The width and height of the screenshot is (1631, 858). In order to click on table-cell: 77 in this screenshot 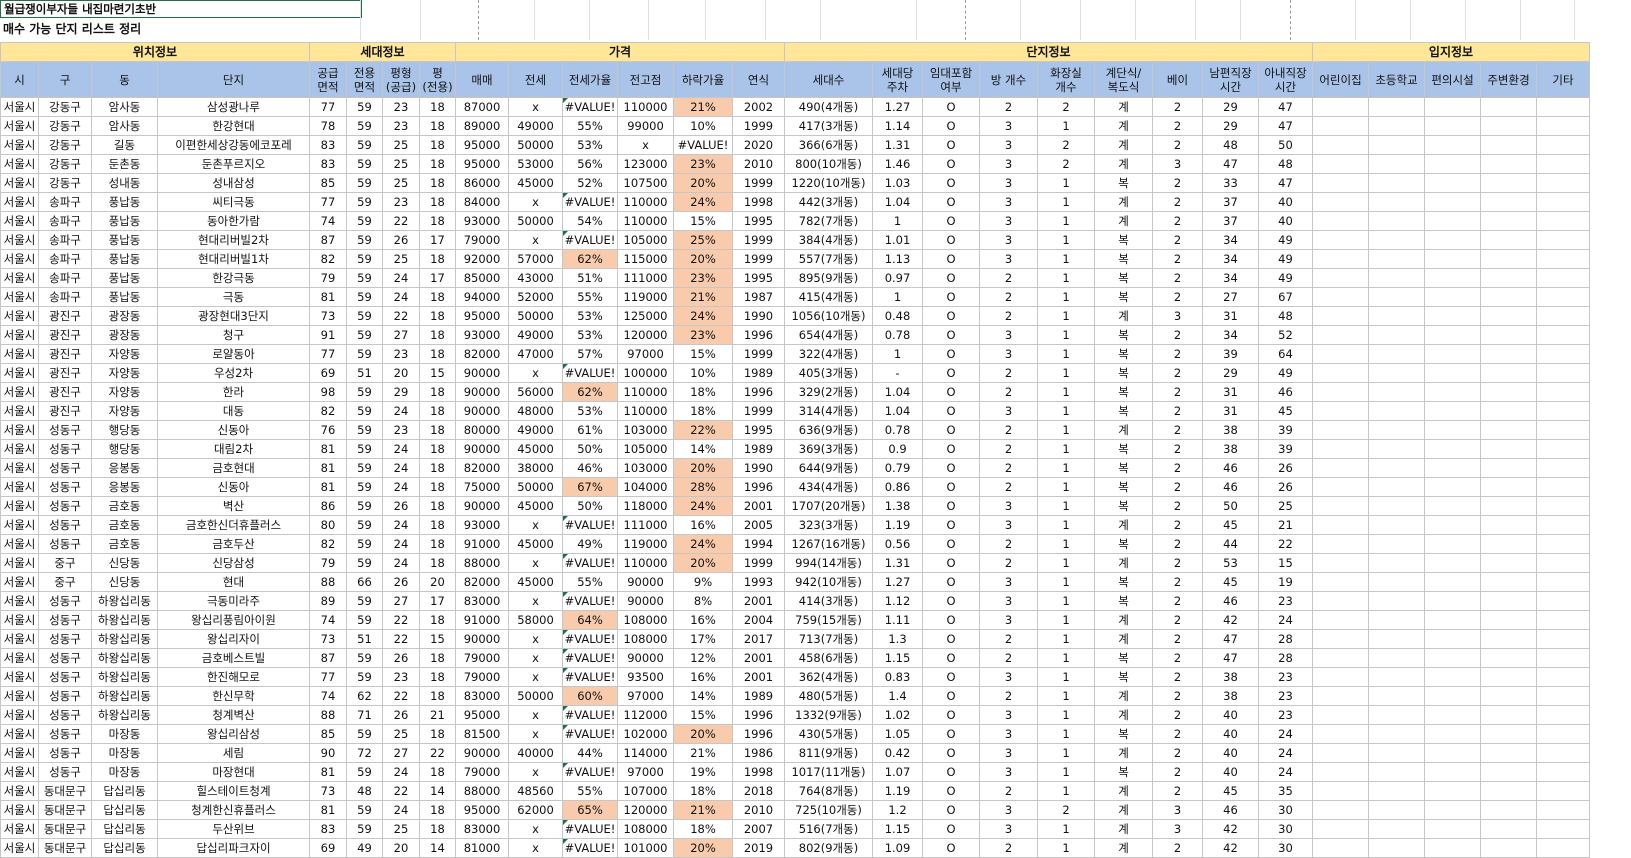, I will do `click(328, 354)`.